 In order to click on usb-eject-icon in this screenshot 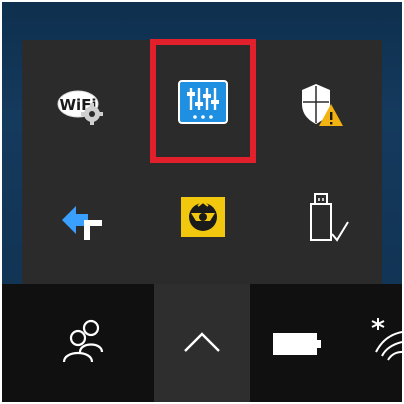, I will do `click(326, 220)`.